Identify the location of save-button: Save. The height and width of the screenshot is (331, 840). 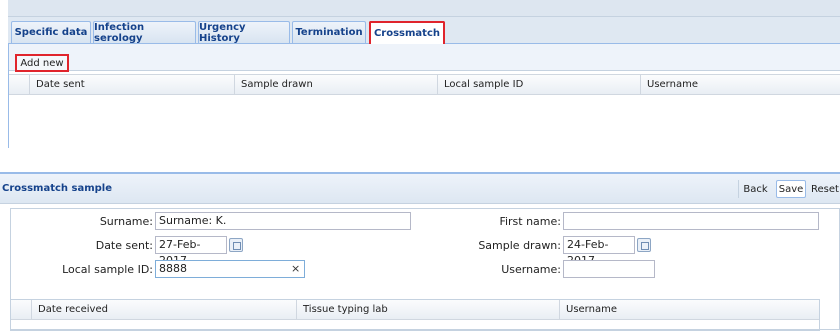
(791, 189).